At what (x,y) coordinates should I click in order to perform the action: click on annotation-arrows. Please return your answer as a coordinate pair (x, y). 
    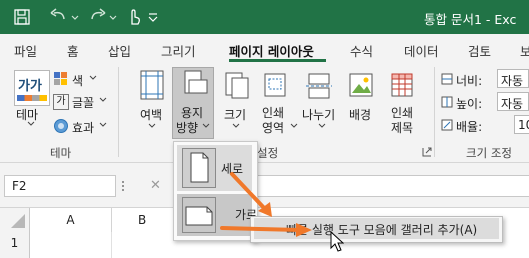
    Looking at the image, I should click on (266, 204).